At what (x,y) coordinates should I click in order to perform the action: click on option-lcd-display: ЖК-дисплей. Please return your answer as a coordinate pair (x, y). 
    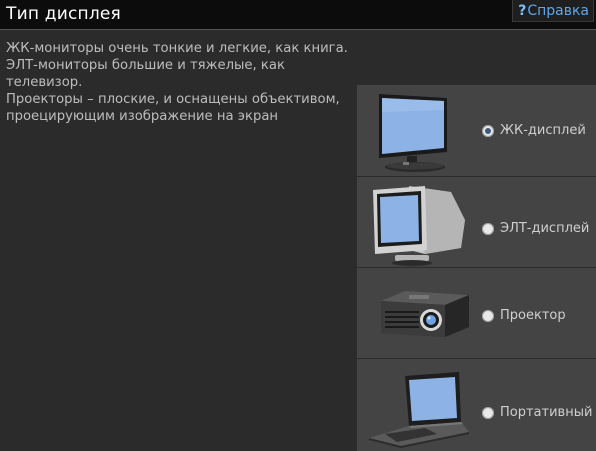
    Looking at the image, I should click on (476, 130).